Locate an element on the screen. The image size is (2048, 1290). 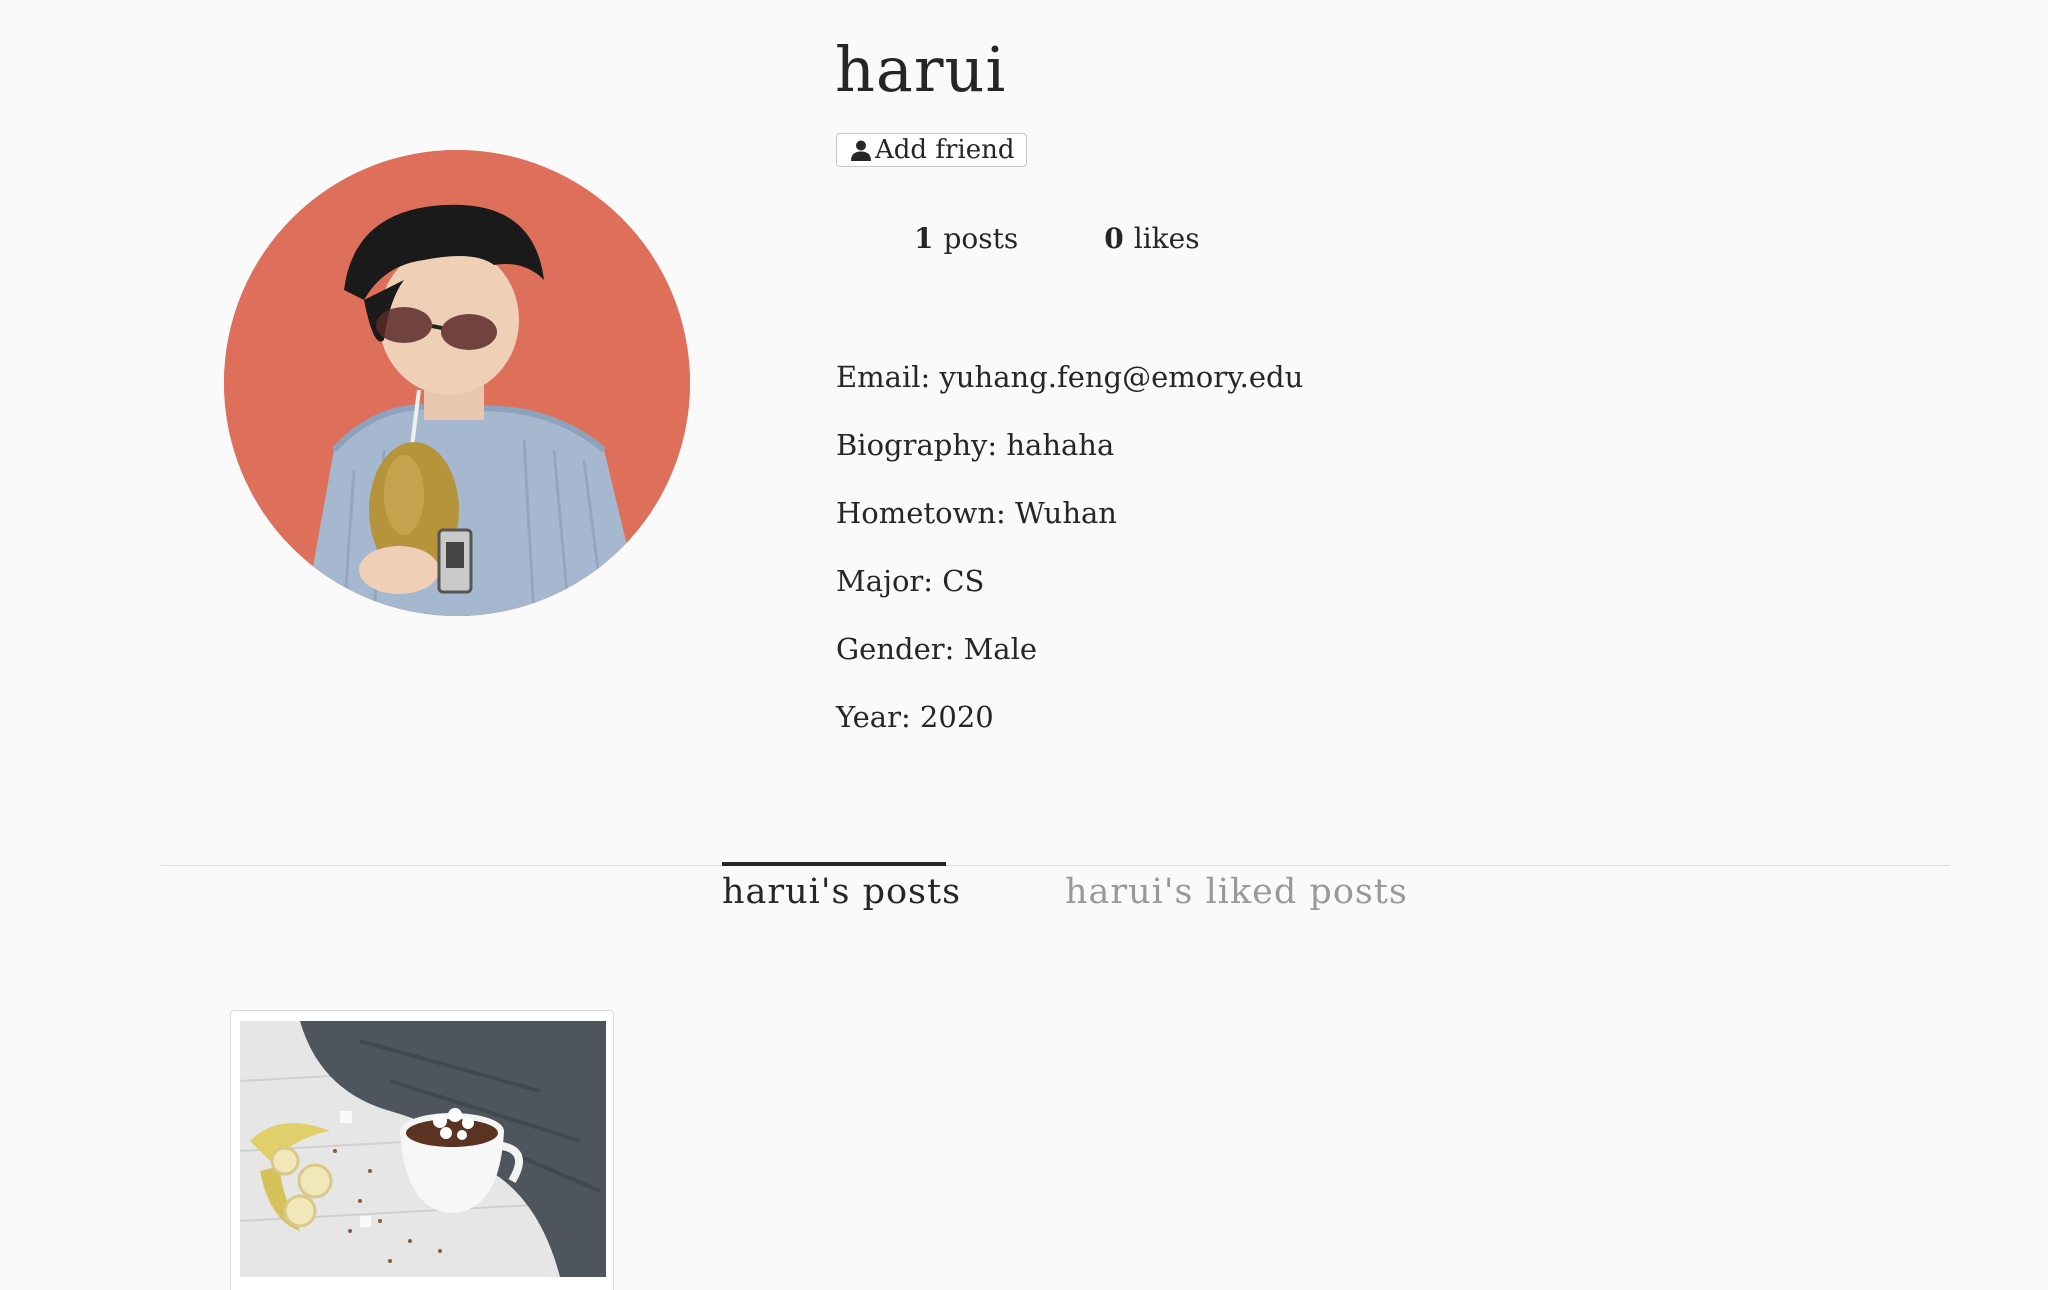
major-detail: Major: CS is located at coordinates (910, 581).